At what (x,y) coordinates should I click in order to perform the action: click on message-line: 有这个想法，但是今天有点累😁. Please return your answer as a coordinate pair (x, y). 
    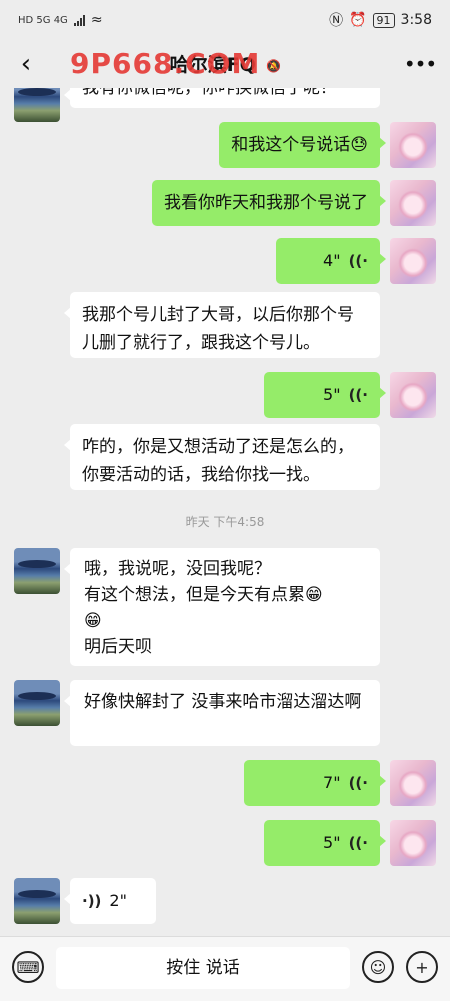
    Looking at the image, I should click on (203, 595).